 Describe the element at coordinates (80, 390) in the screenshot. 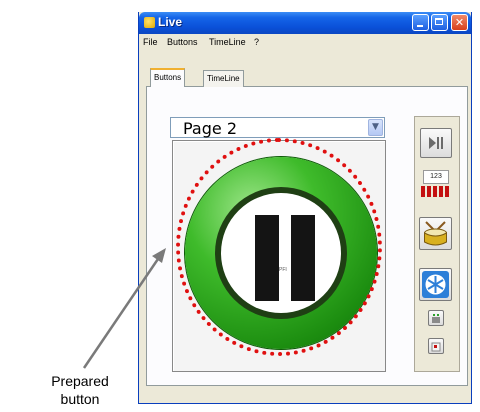

I see `annotation-label: Prepared button` at that location.